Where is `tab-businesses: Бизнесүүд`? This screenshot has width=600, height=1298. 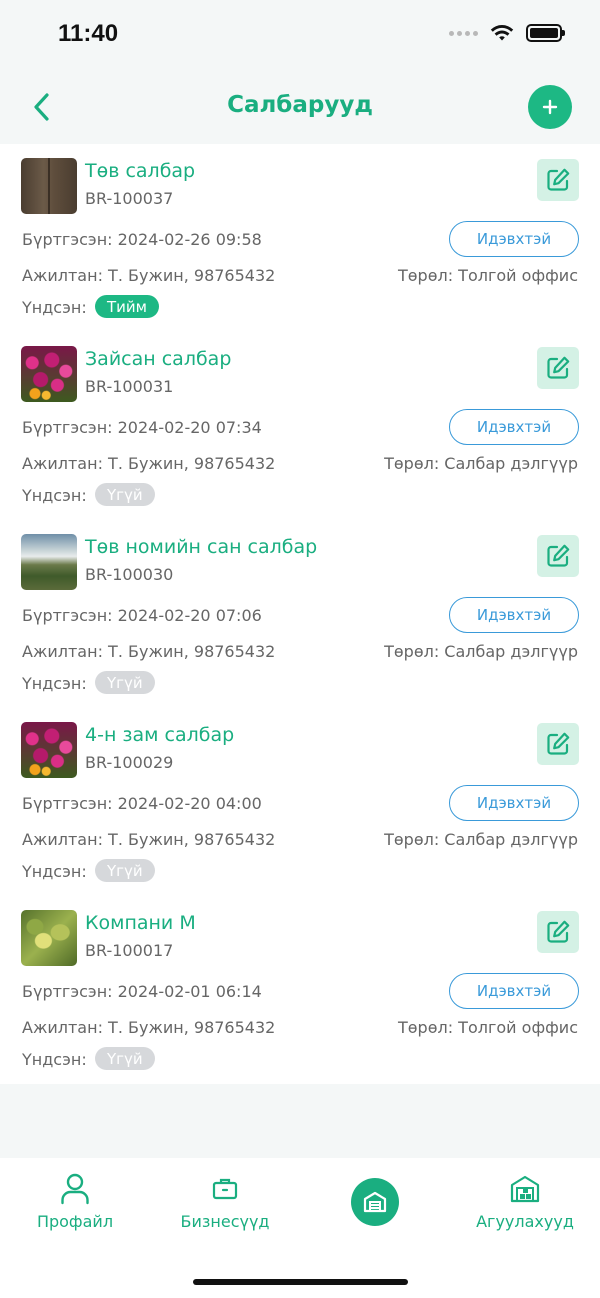 tab-businesses: Бизнесүүд is located at coordinates (225, 1201).